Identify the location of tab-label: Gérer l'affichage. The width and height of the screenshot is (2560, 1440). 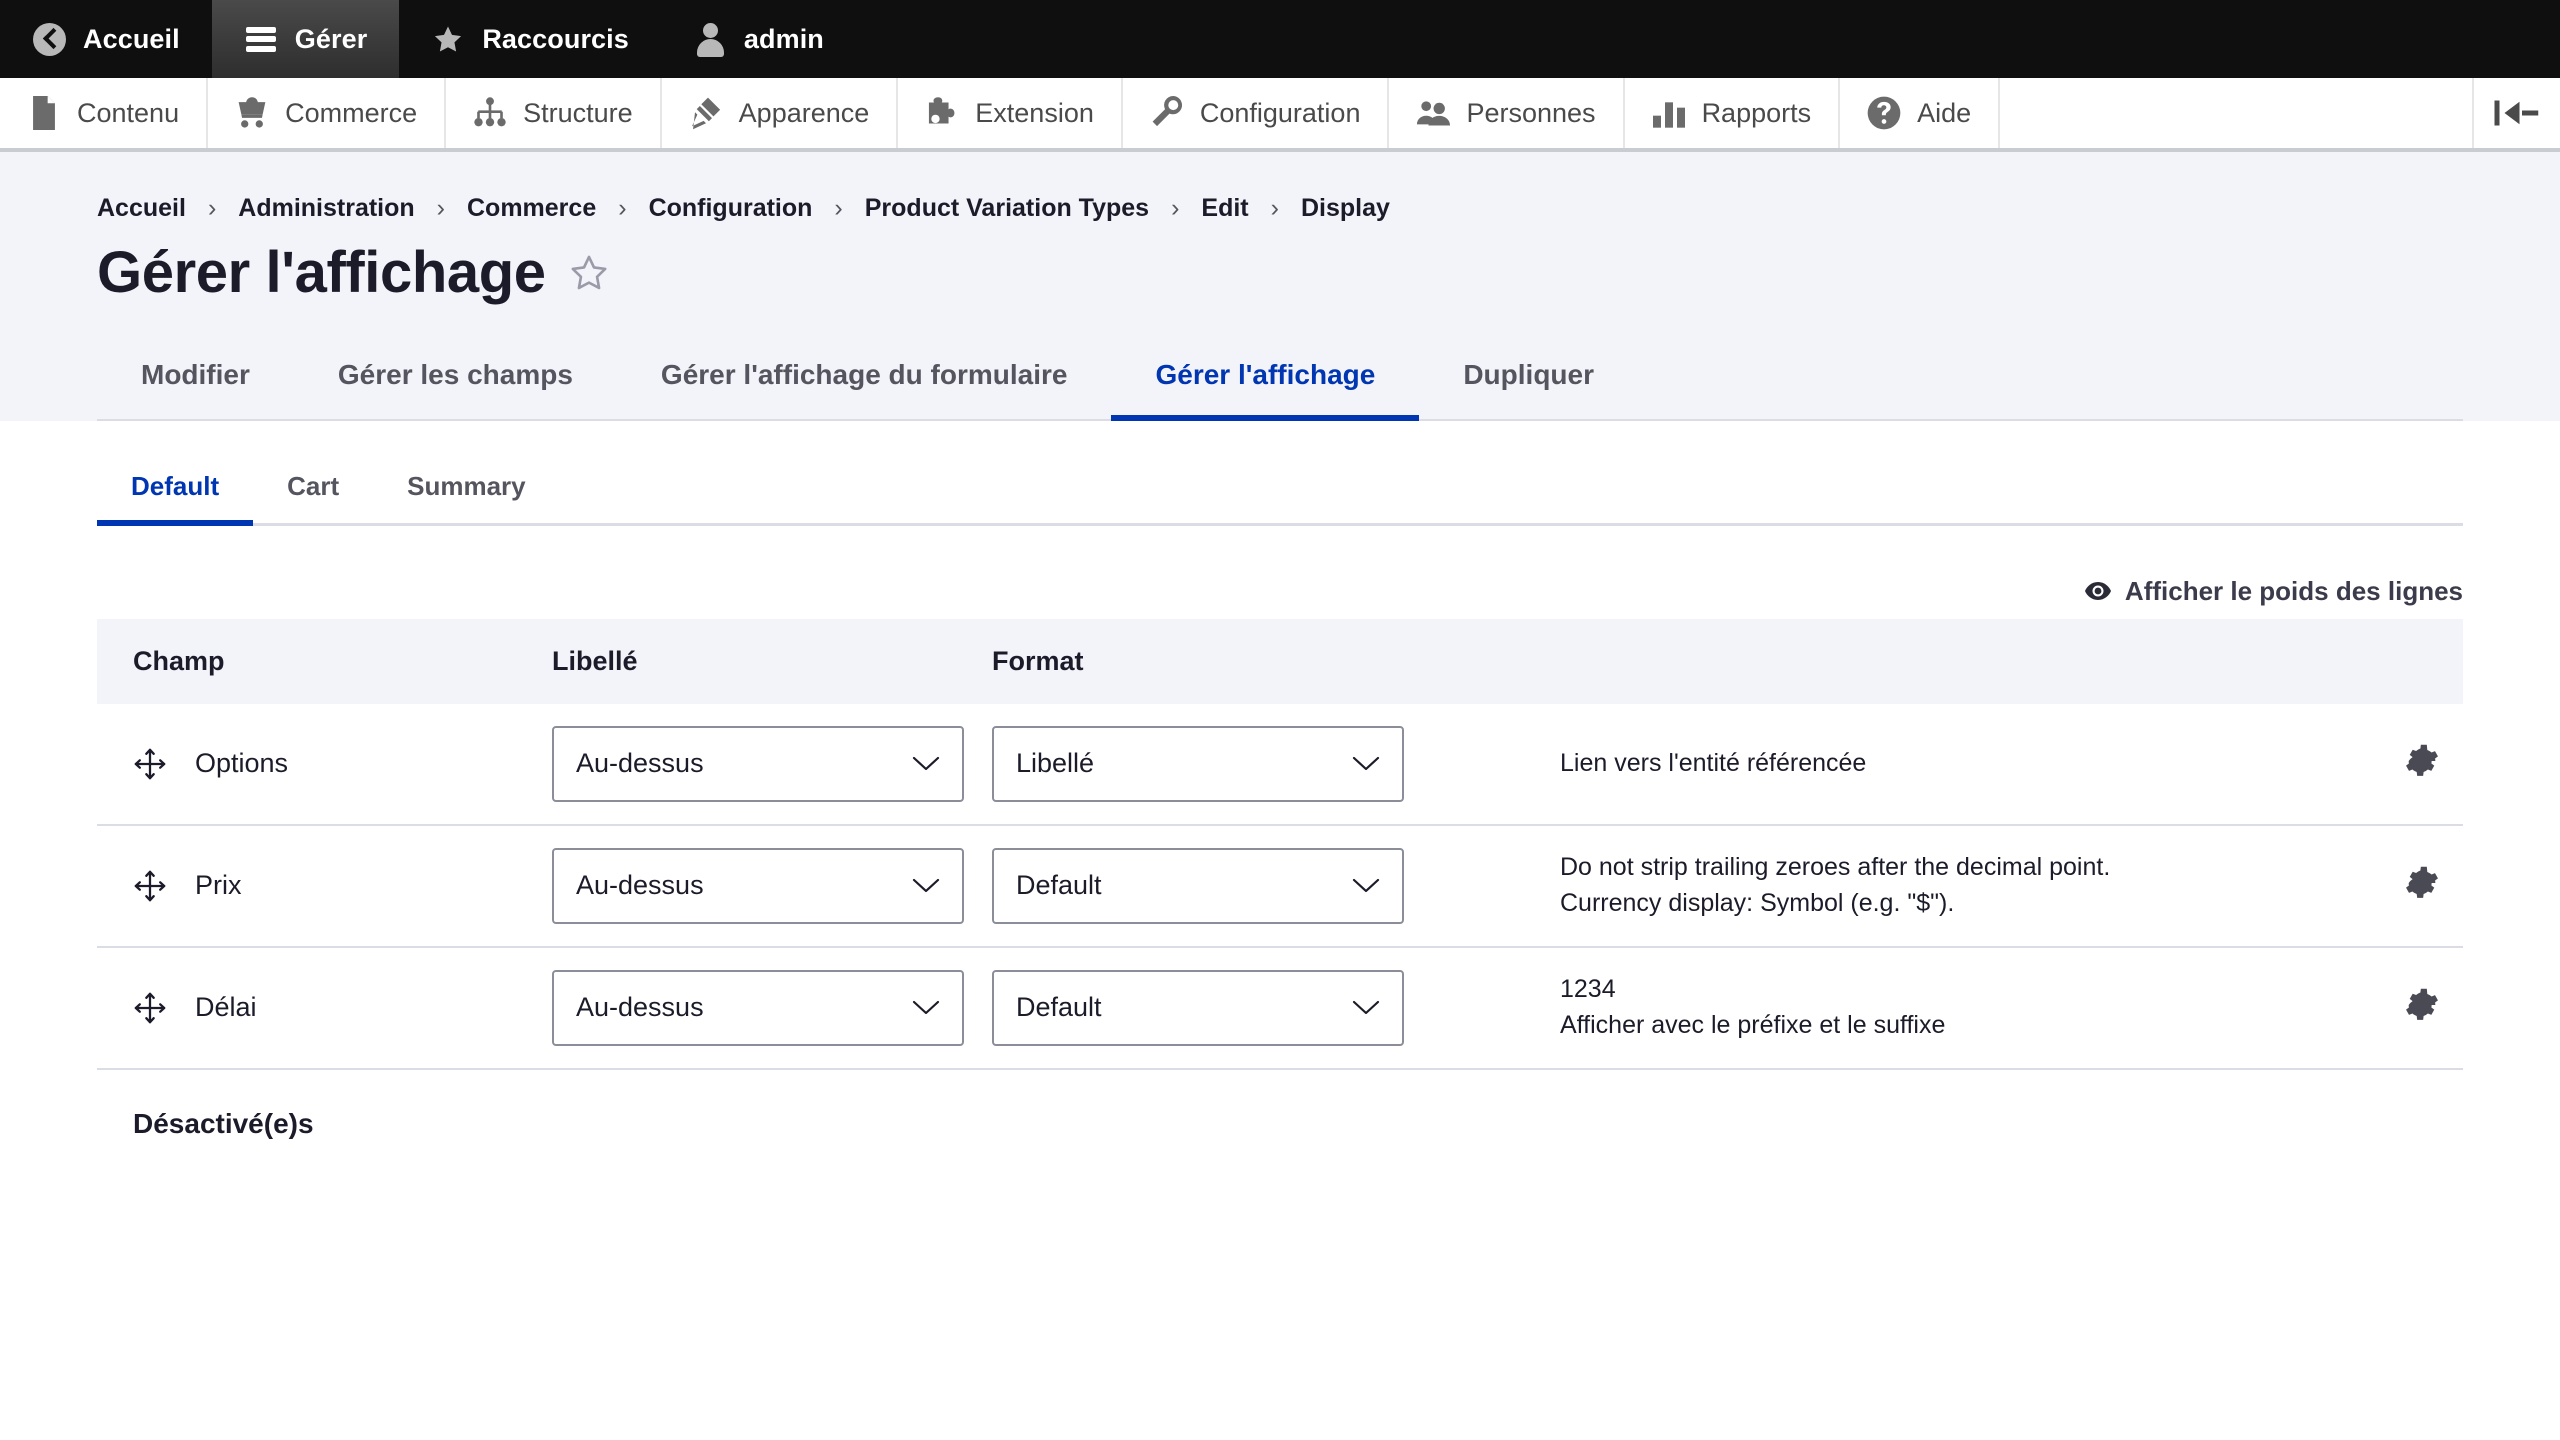
(1265, 374).